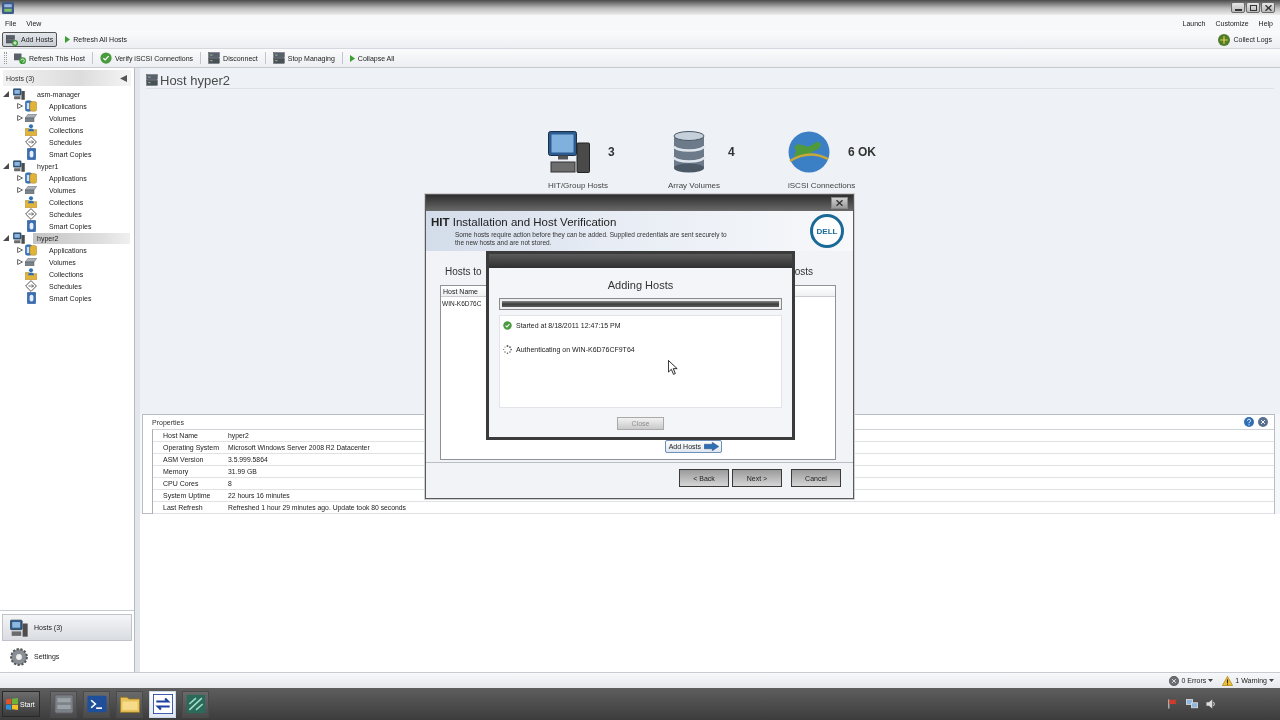  What do you see at coordinates (1192, 704) in the screenshot?
I see `network-icon` at bounding box center [1192, 704].